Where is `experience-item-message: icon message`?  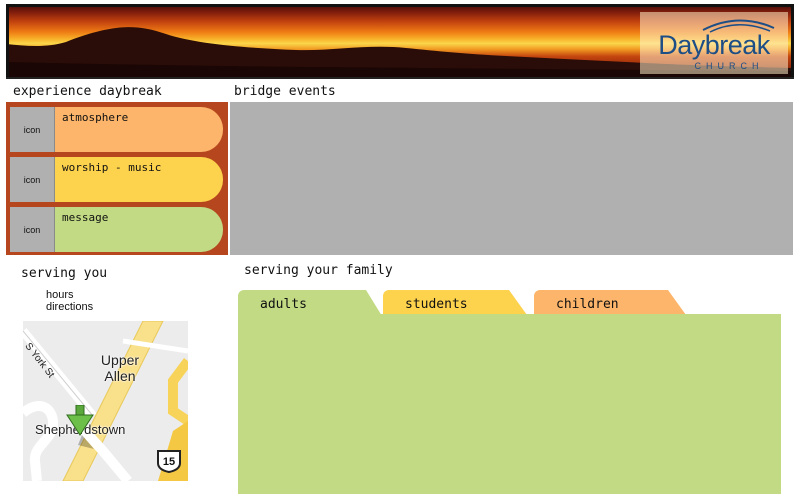 experience-item-message: icon message is located at coordinates (116, 229).